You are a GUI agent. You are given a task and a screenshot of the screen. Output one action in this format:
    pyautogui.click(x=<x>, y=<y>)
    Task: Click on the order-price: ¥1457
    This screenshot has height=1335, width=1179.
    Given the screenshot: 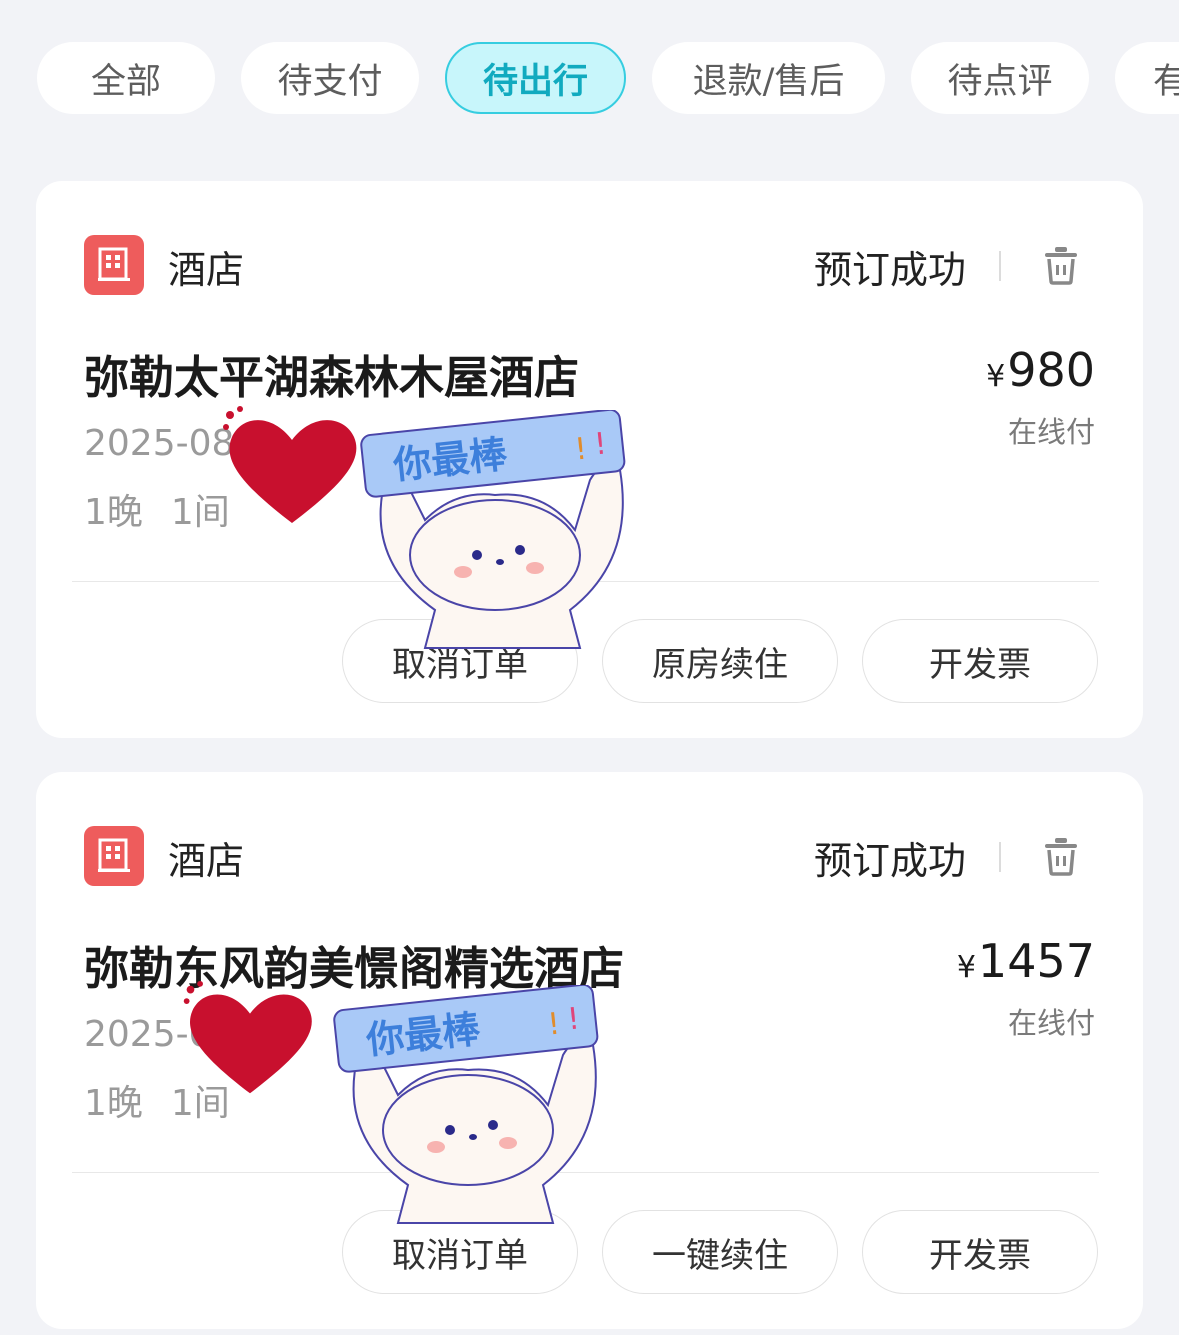 What is the action you would take?
    pyautogui.click(x=1025, y=961)
    